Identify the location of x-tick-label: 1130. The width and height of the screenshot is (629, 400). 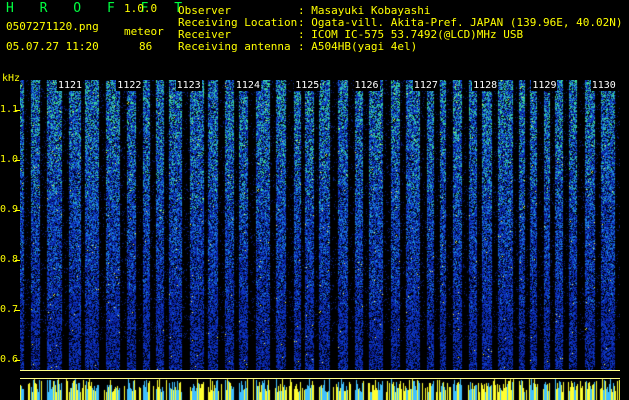
(603, 85).